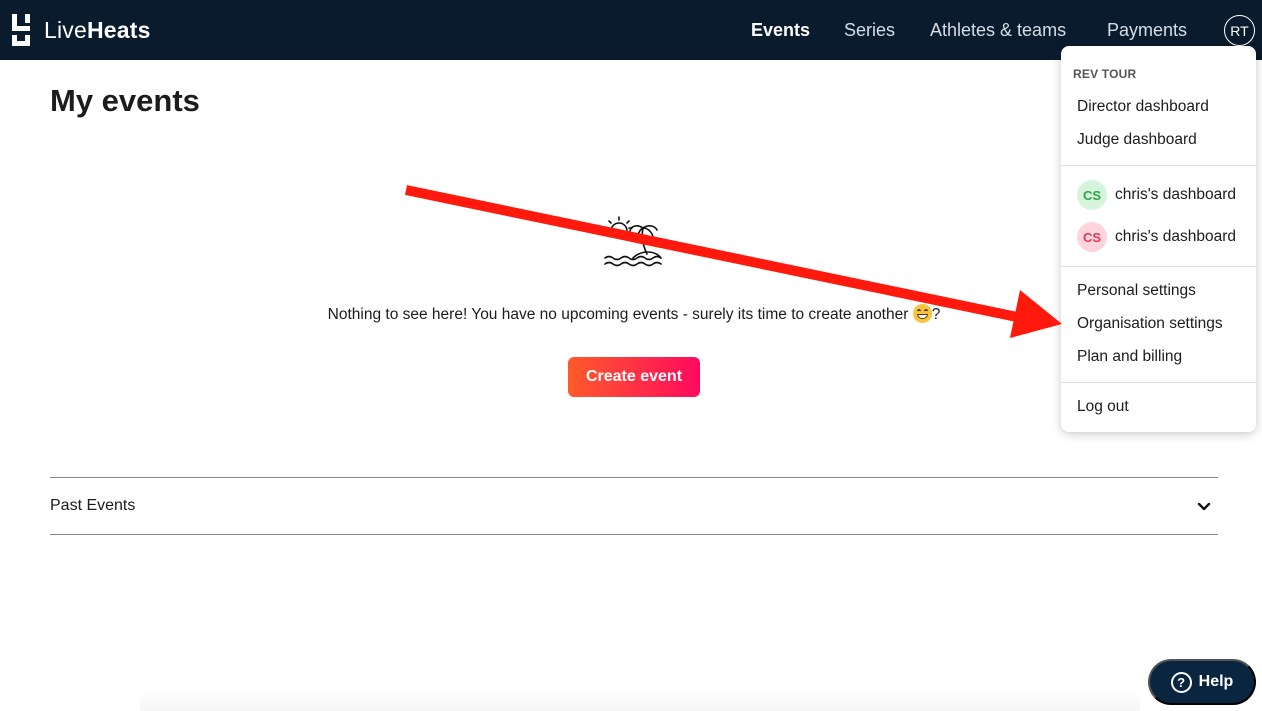 The width and height of the screenshot is (1262, 711). Describe the element at coordinates (1105, 74) in the screenshot. I see `organisation-name: REV TOUR` at that location.